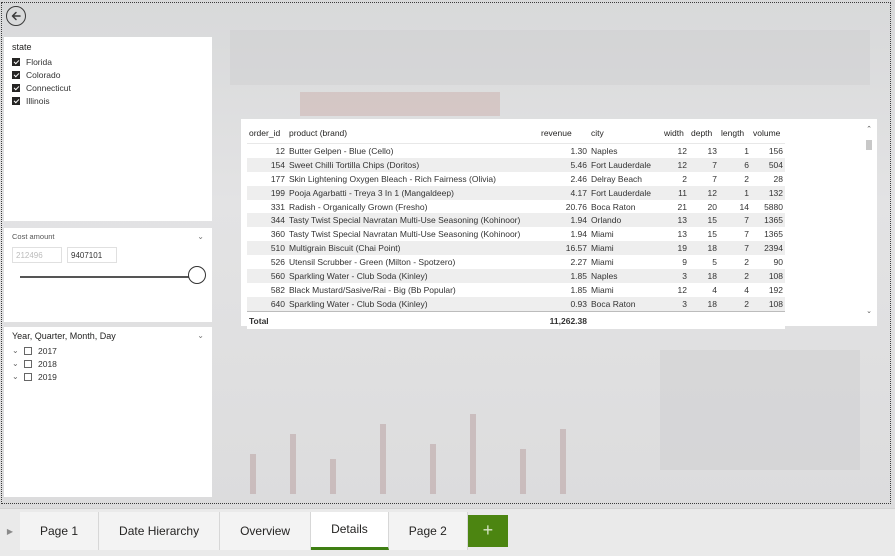 The height and width of the screenshot is (556, 895). I want to click on year-item-2019: ⌄ 2019, so click(108, 376).